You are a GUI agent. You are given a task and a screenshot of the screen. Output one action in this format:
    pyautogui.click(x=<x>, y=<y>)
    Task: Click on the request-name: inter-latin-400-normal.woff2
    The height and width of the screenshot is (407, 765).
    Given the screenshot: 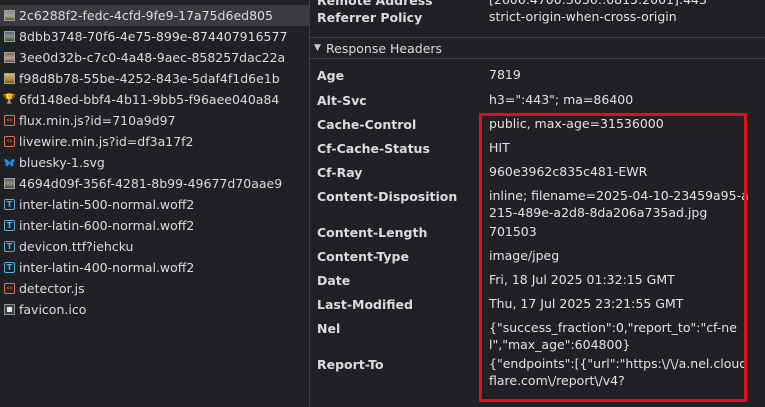 What is the action you would take?
    pyautogui.click(x=107, y=267)
    